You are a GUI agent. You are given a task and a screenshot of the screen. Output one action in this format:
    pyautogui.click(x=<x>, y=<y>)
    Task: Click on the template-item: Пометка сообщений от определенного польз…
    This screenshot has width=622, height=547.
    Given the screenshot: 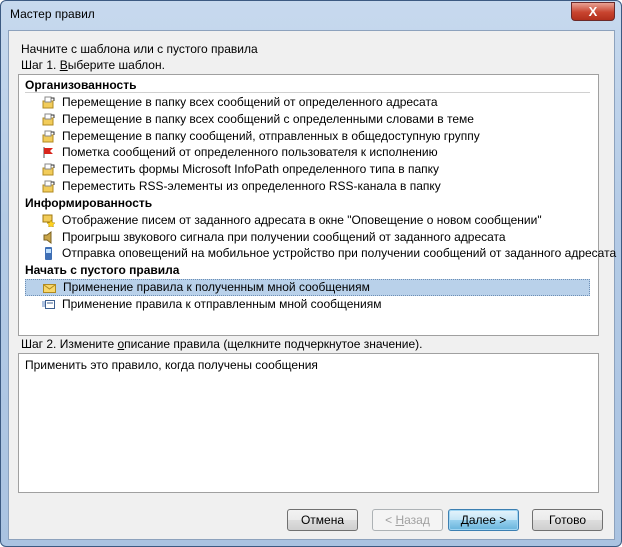 What is the action you would take?
    pyautogui.click(x=307, y=152)
    